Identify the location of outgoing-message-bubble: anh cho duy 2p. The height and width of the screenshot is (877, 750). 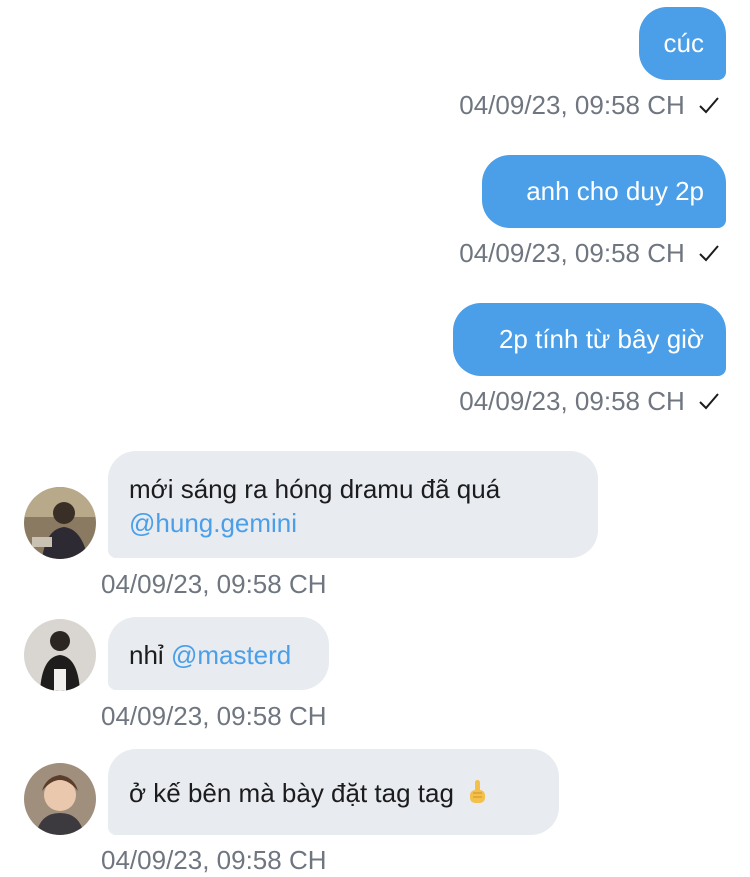
(604, 191).